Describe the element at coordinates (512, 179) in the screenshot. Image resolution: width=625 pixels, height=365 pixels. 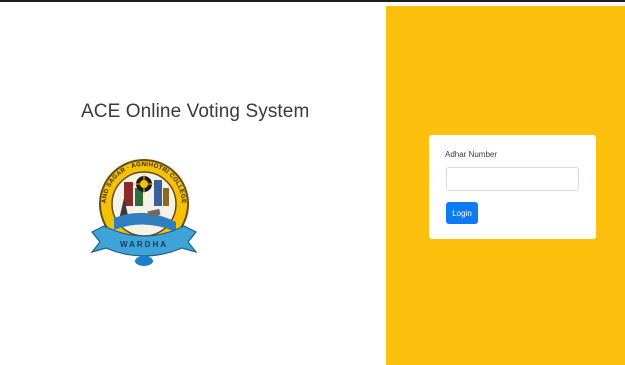
I see `adhar-number-input` at that location.